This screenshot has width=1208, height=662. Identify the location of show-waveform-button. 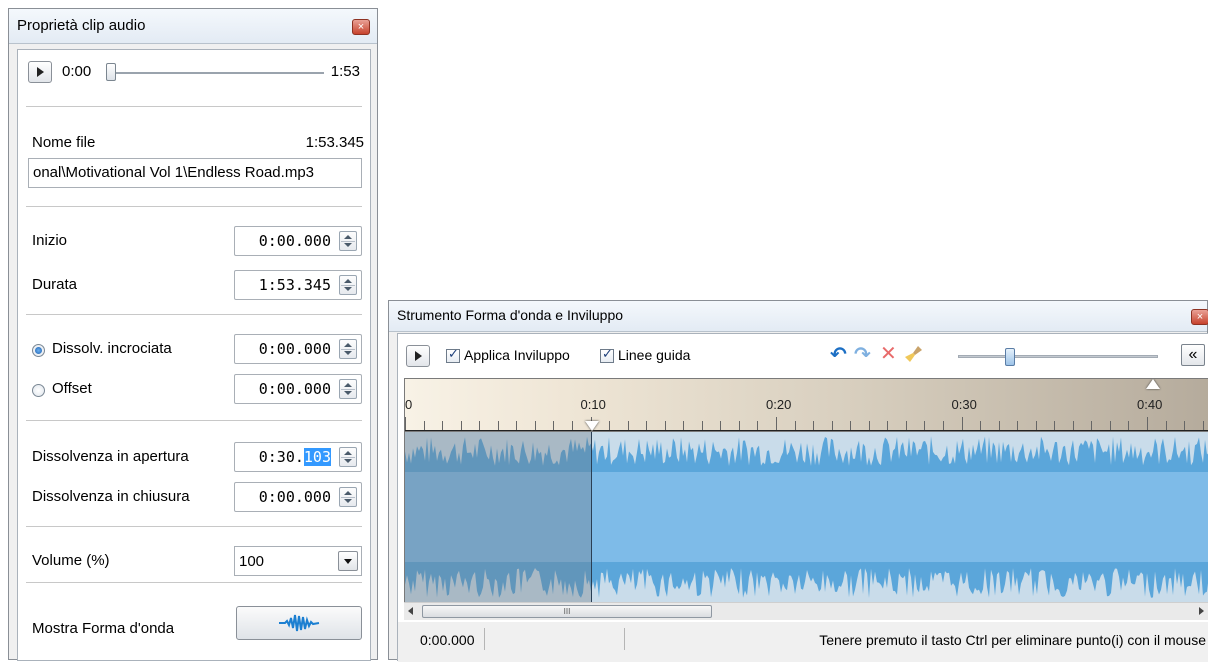
(299, 623).